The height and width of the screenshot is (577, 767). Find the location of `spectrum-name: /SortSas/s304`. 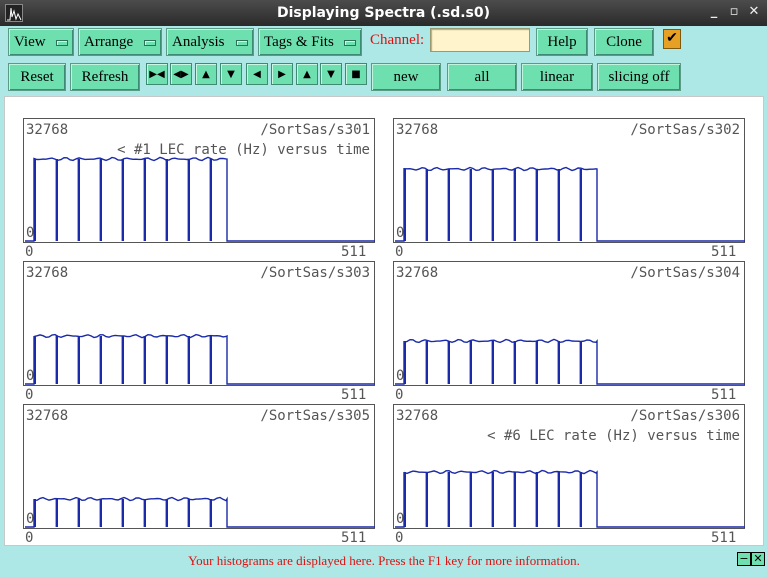

spectrum-name: /SortSas/s304 is located at coordinates (685, 273).